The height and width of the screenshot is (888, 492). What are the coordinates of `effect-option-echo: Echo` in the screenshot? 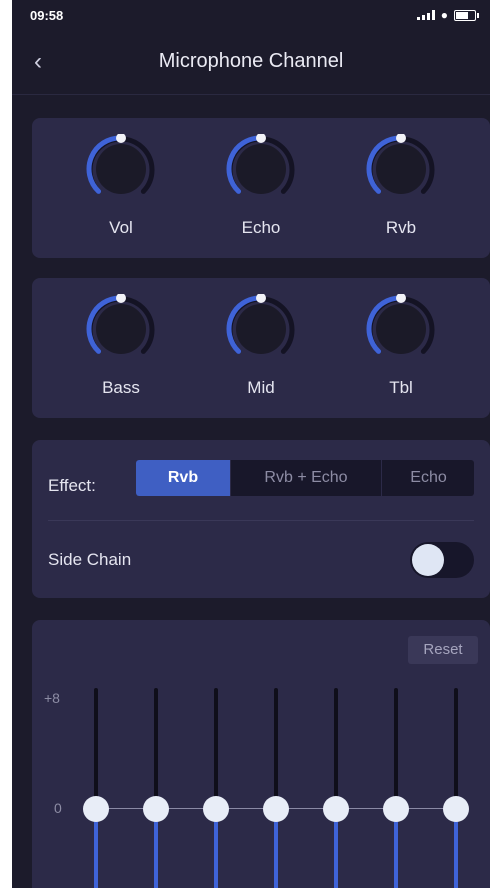 It's located at (427, 478).